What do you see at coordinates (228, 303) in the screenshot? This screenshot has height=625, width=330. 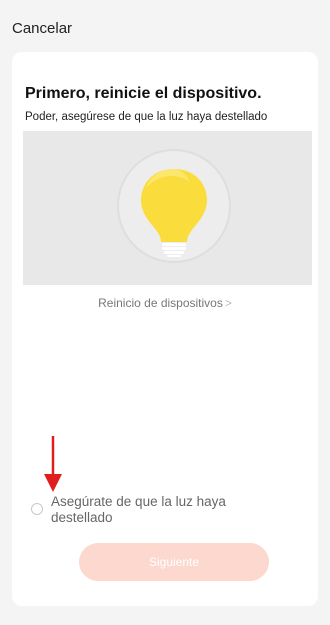 I see `chevron-right-icon: >` at bounding box center [228, 303].